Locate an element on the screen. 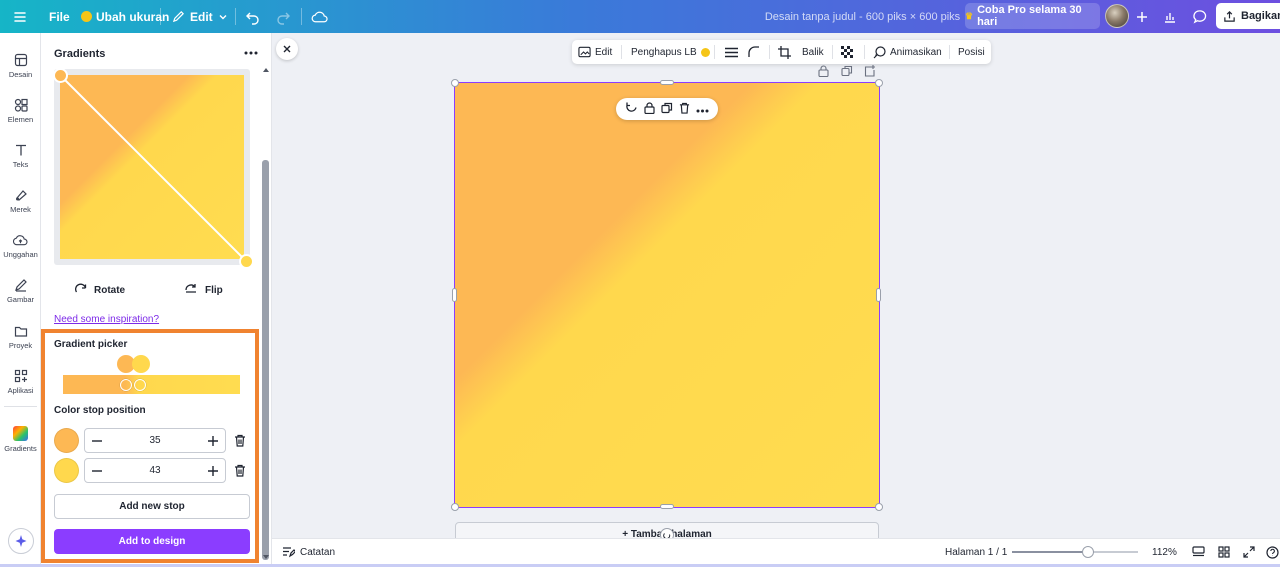  insights-button is located at coordinates (1169, 16).